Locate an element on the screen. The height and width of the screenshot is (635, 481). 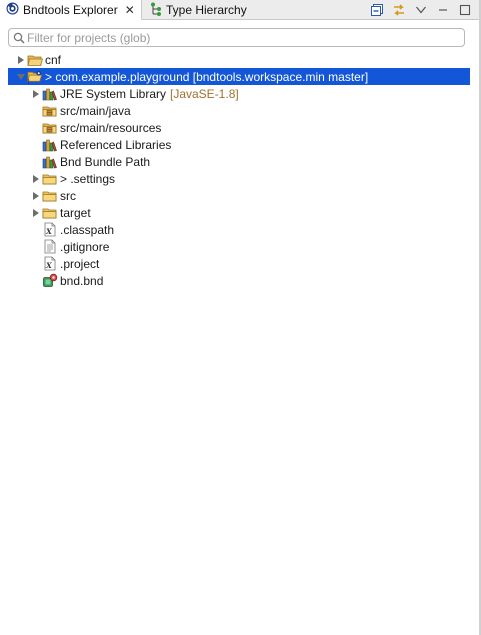
tree-item: Bnd Bundle Path is located at coordinates (240, 161).